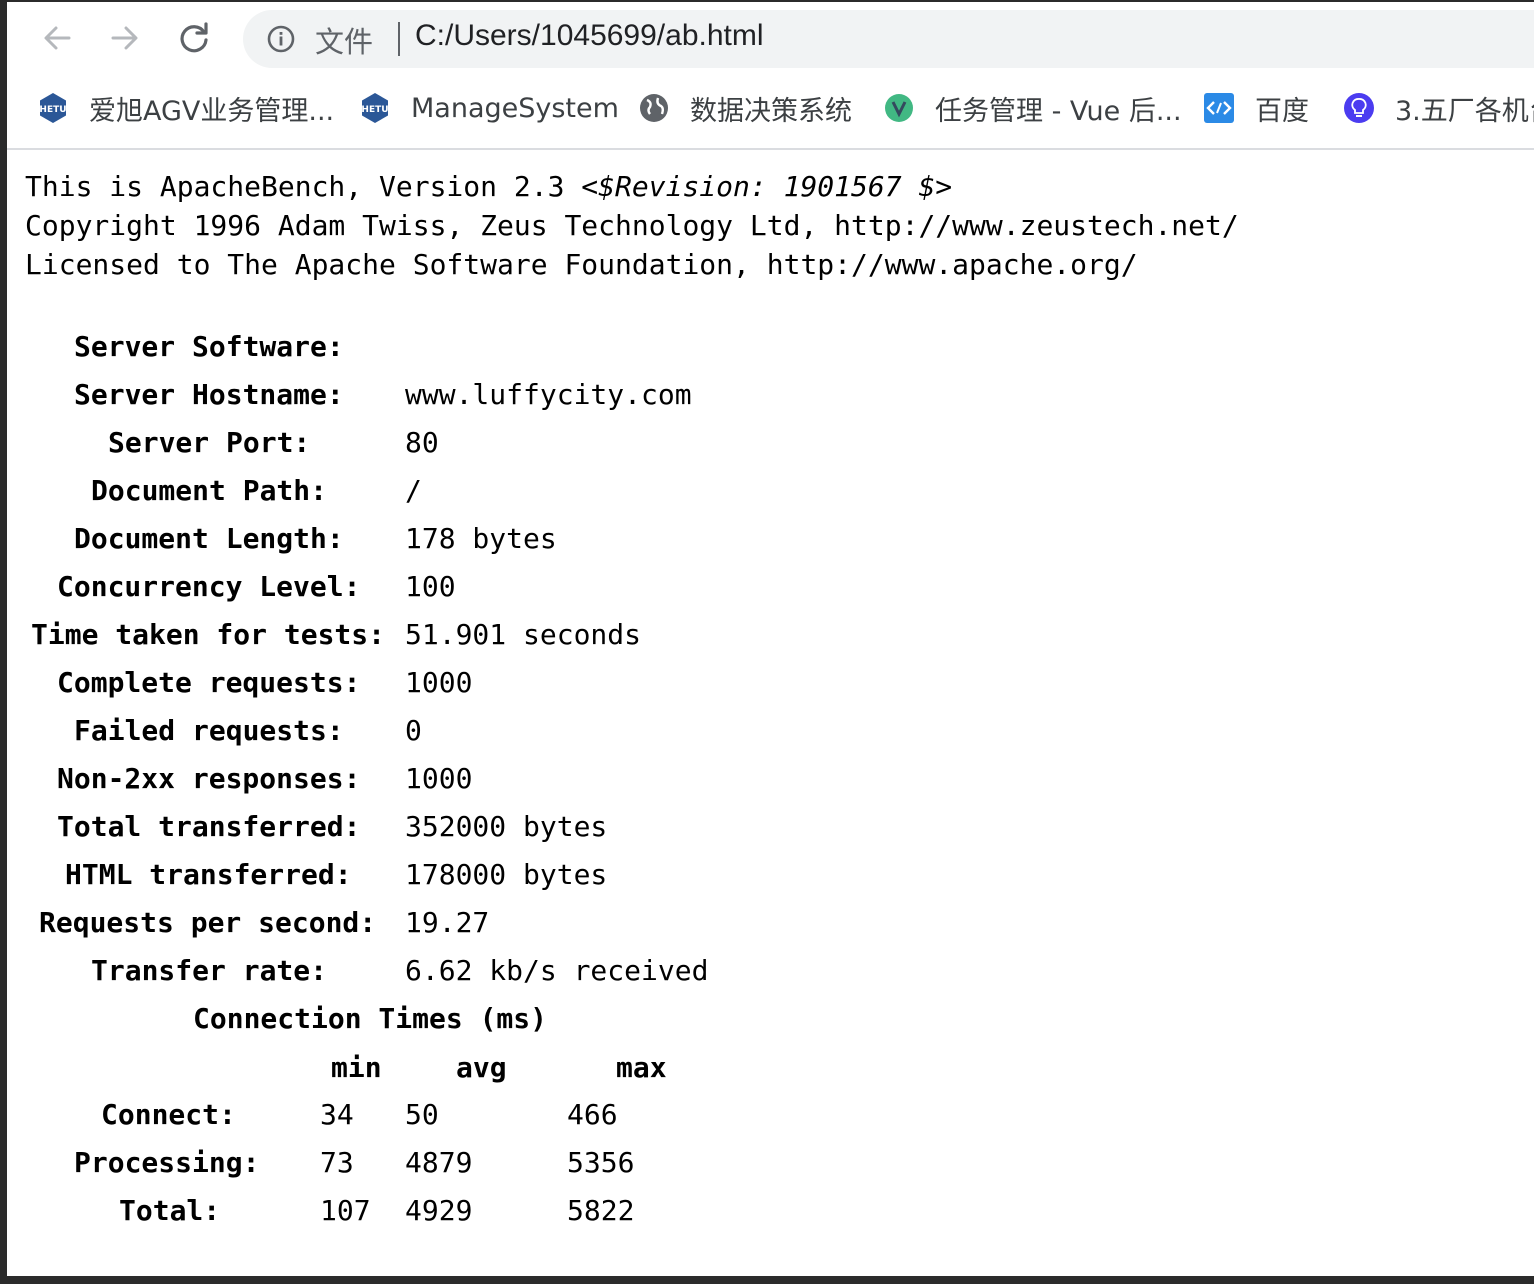  I want to click on bookmark-item: 数据决策系统, so click(745, 108).